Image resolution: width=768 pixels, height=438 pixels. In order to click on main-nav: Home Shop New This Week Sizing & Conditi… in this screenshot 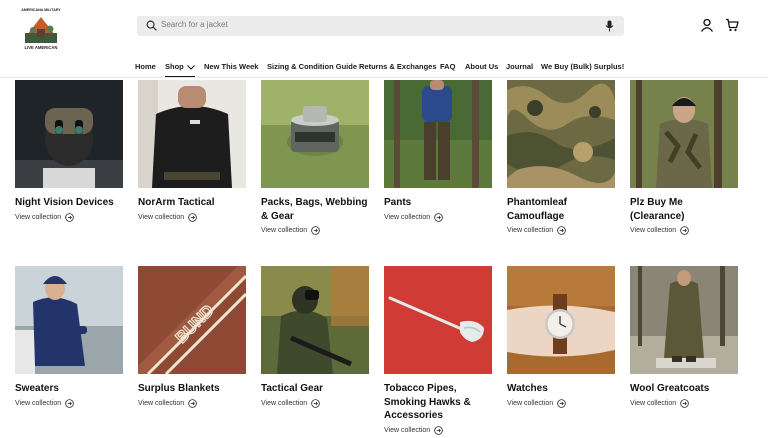, I will do `click(384, 69)`.